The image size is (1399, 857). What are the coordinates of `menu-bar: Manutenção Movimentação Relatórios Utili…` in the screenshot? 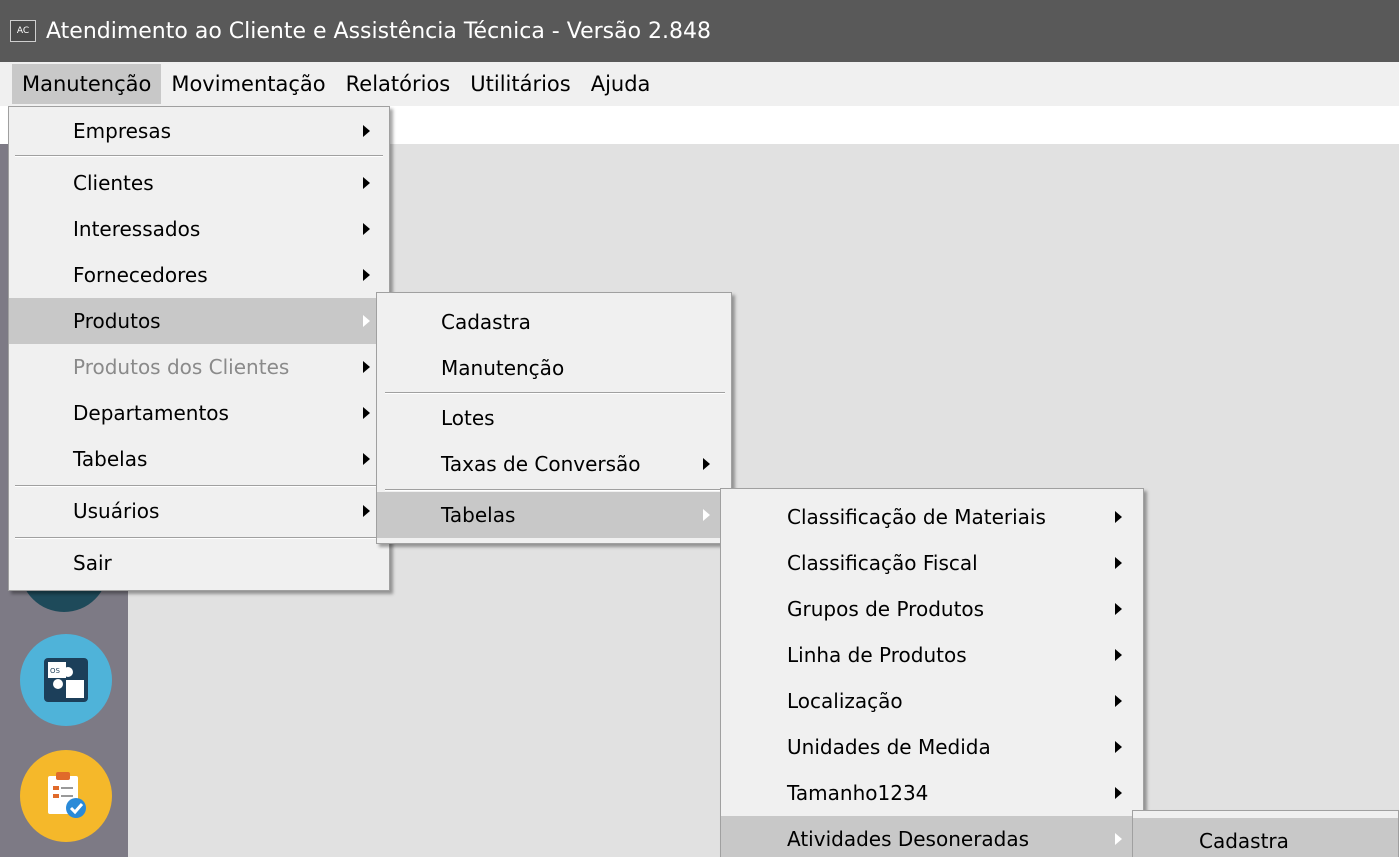 It's located at (699, 84).